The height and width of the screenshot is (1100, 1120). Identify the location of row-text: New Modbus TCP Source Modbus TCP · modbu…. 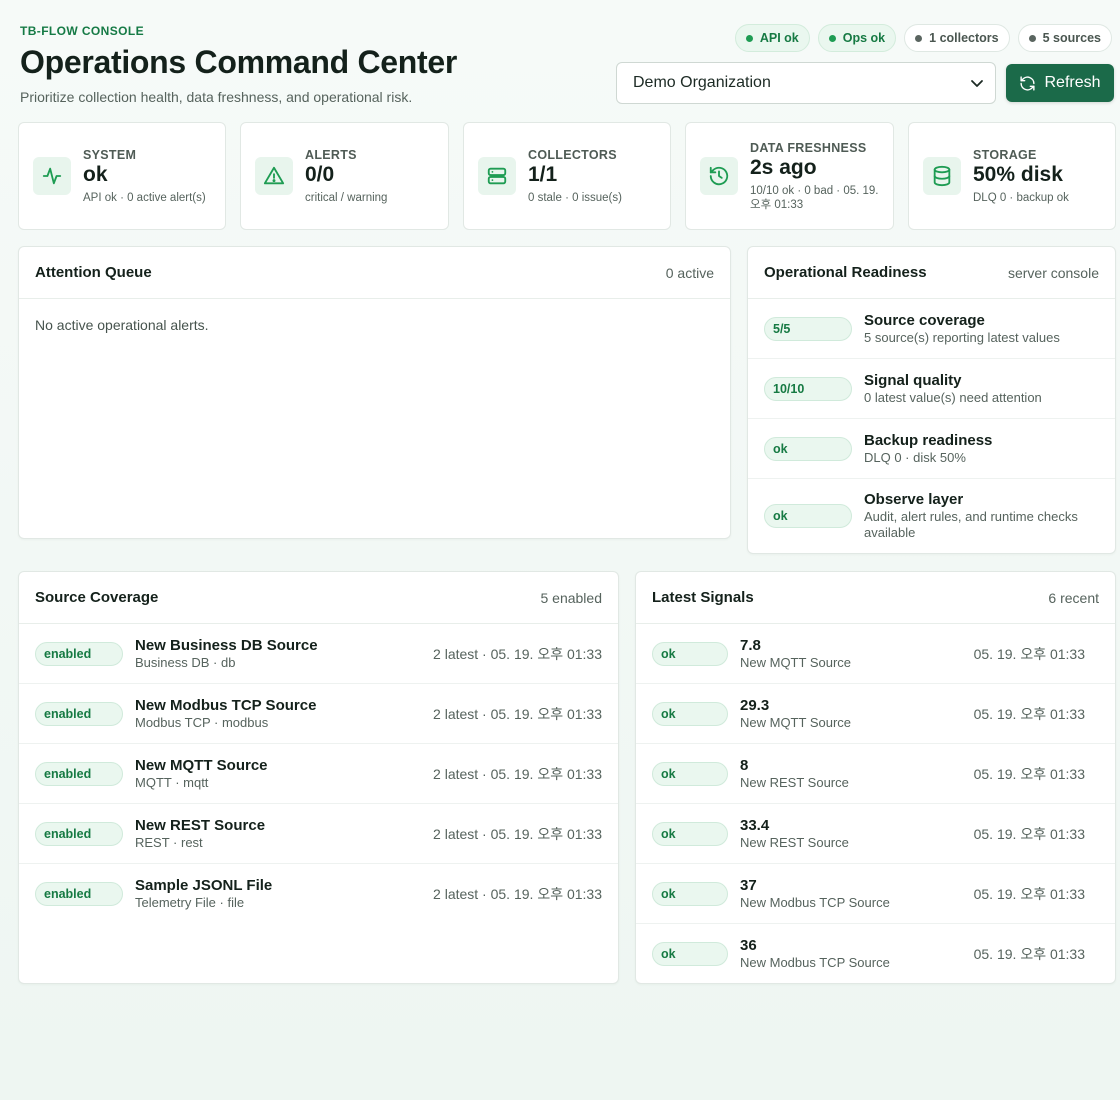
(225, 714).